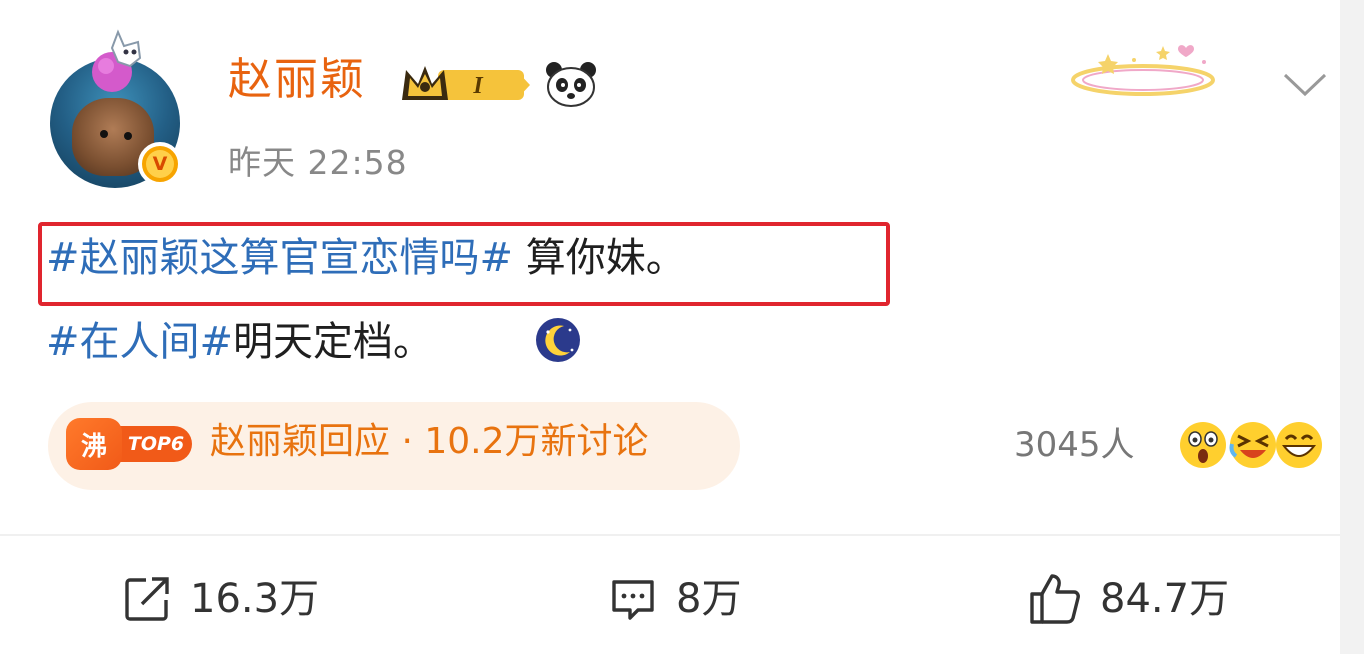 The image size is (1364, 654). What do you see at coordinates (633, 600) in the screenshot?
I see `comment-icon` at bounding box center [633, 600].